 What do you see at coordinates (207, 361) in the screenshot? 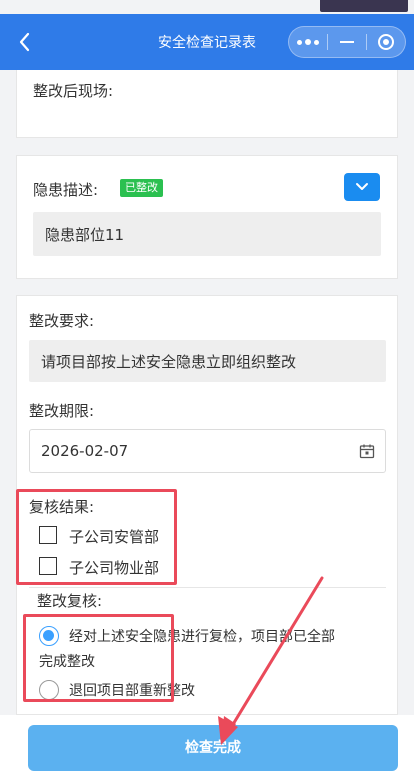
I see `requirement-text: 请项目部按上述安全隐患立即组织整改` at bounding box center [207, 361].